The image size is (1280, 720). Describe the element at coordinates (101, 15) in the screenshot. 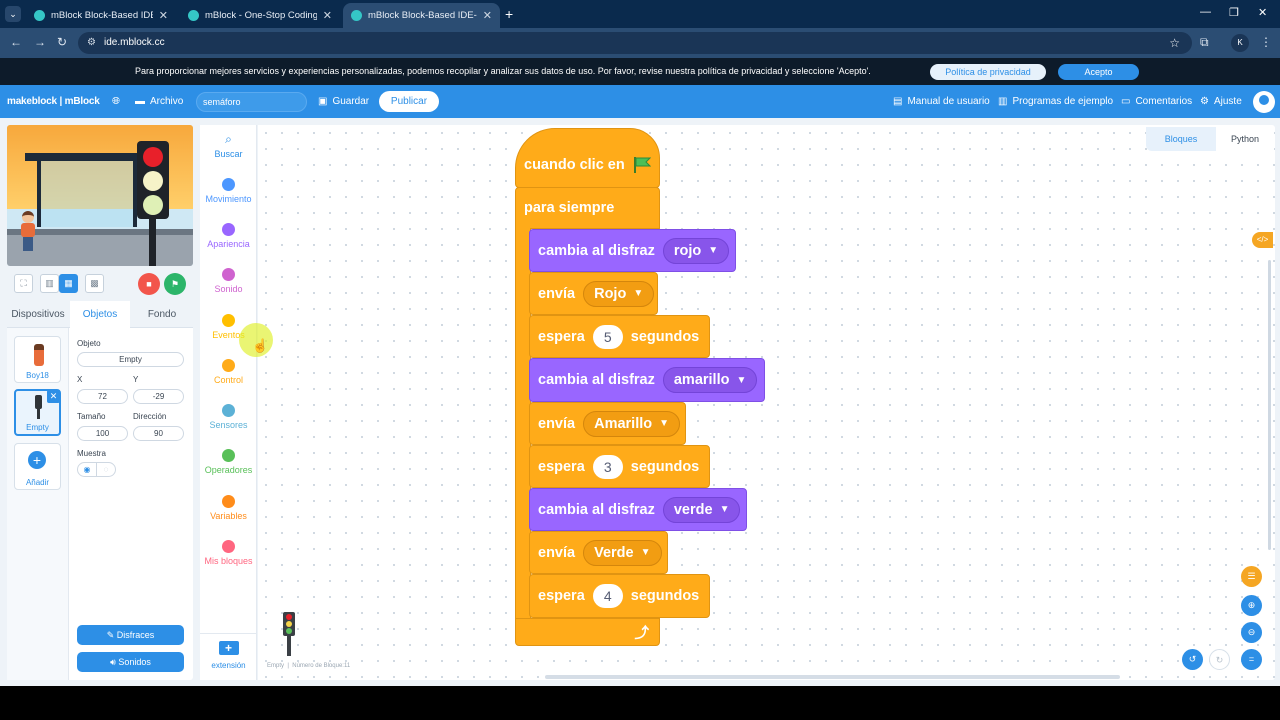

I see `browser-tab: mBlock Block-Based IDE- Codin ✕` at that location.